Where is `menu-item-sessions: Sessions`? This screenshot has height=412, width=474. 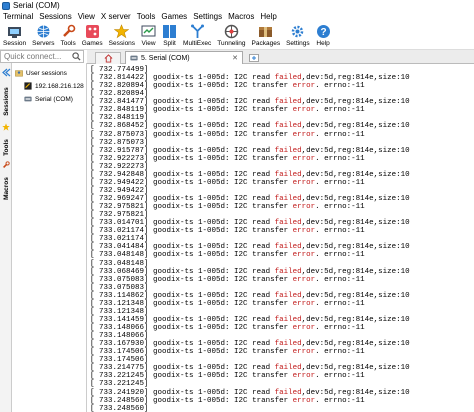
menu-item-sessions: Sessions is located at coordinates (55, 16).